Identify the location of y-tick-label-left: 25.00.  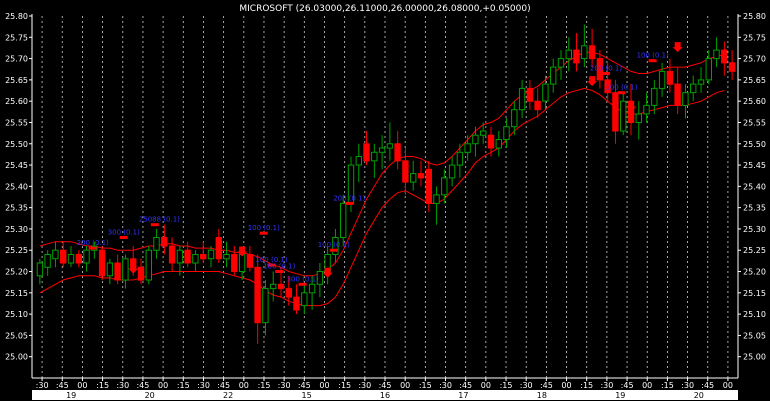
(16, 357).